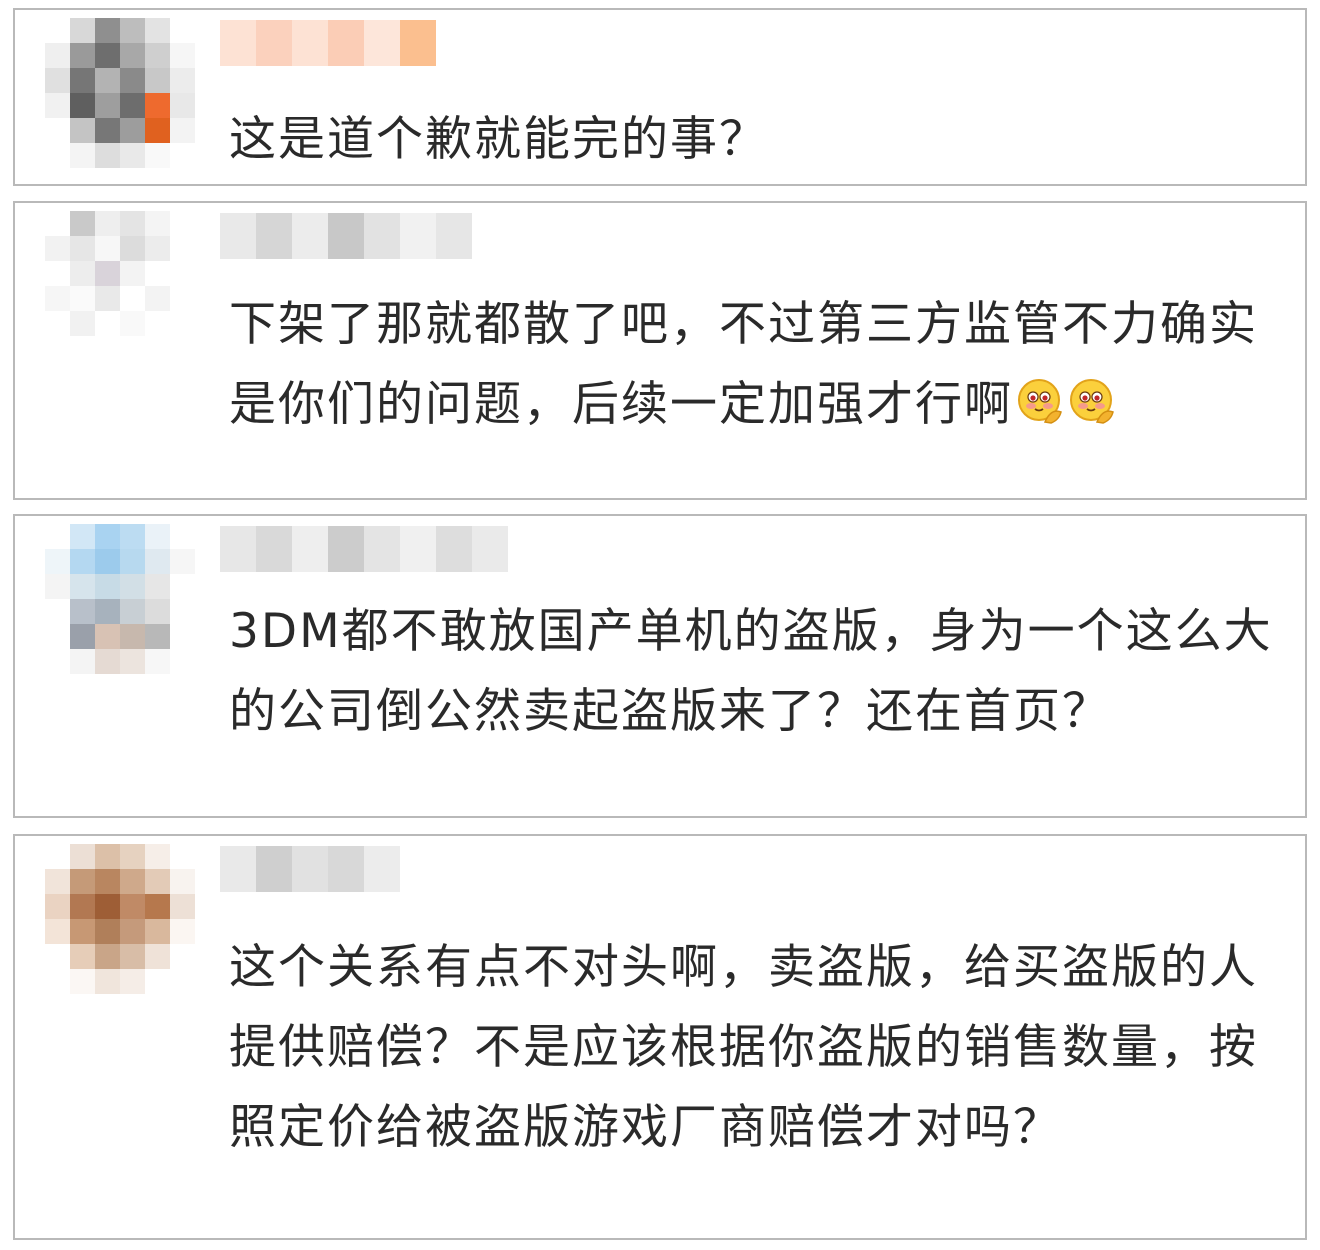 This screenshot has height=1250, width=1320. Describe the element at coordinates (753, 365) in the screenshot. I see `comment-text: 下架了那就都散了吧，不过第三方监管不力确实是你们的问题，后续一定加强才行啊` at that location.